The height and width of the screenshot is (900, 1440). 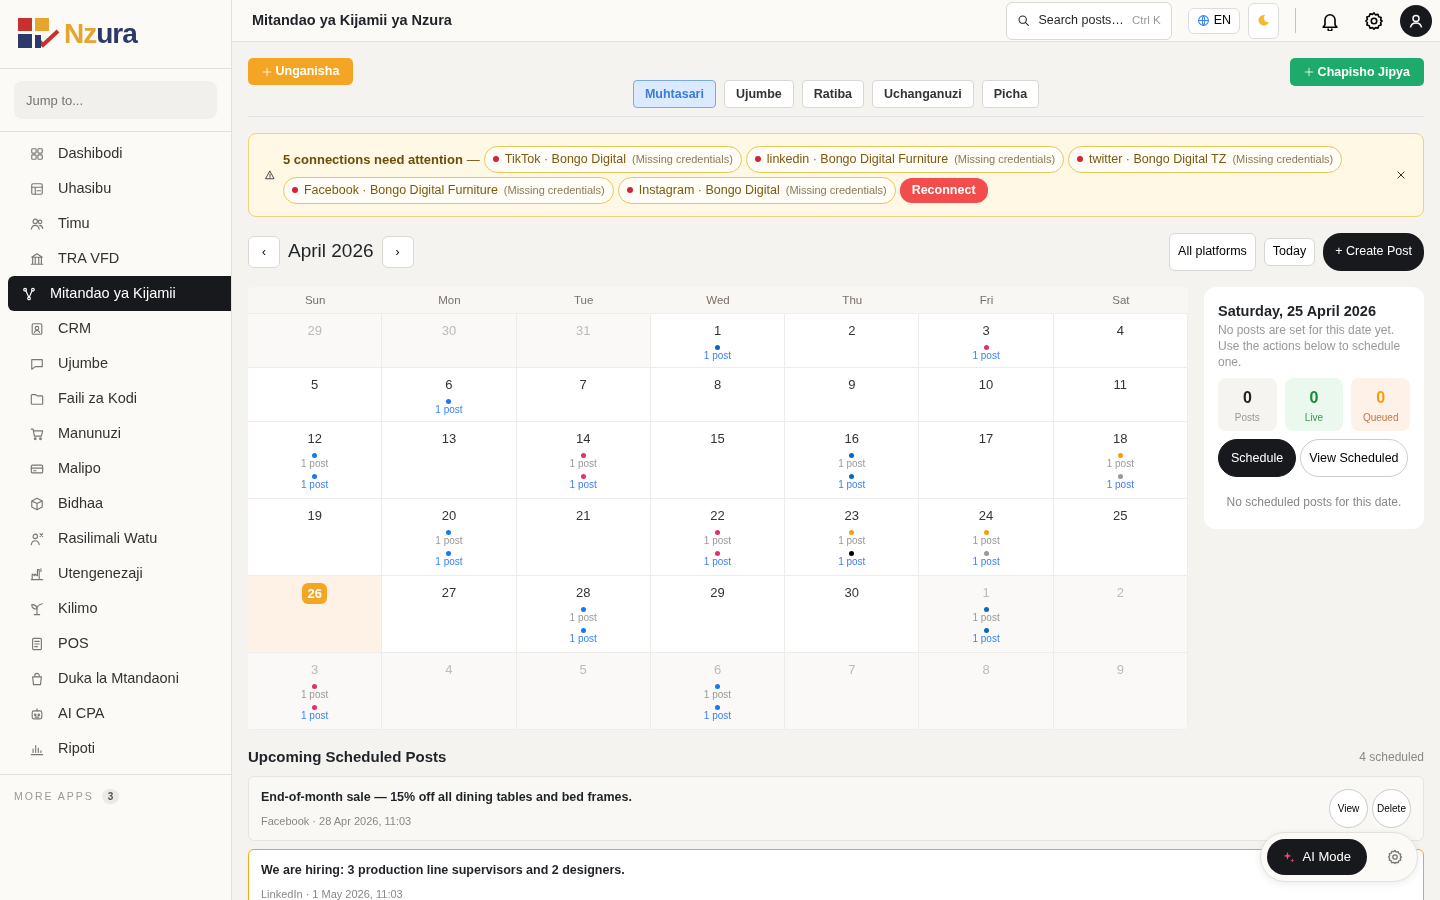 What do you see at coordinates (852, 460) in the screenshot?
I see `day-cell: 16 1 post 1 post` at bounding box center [852, 460].